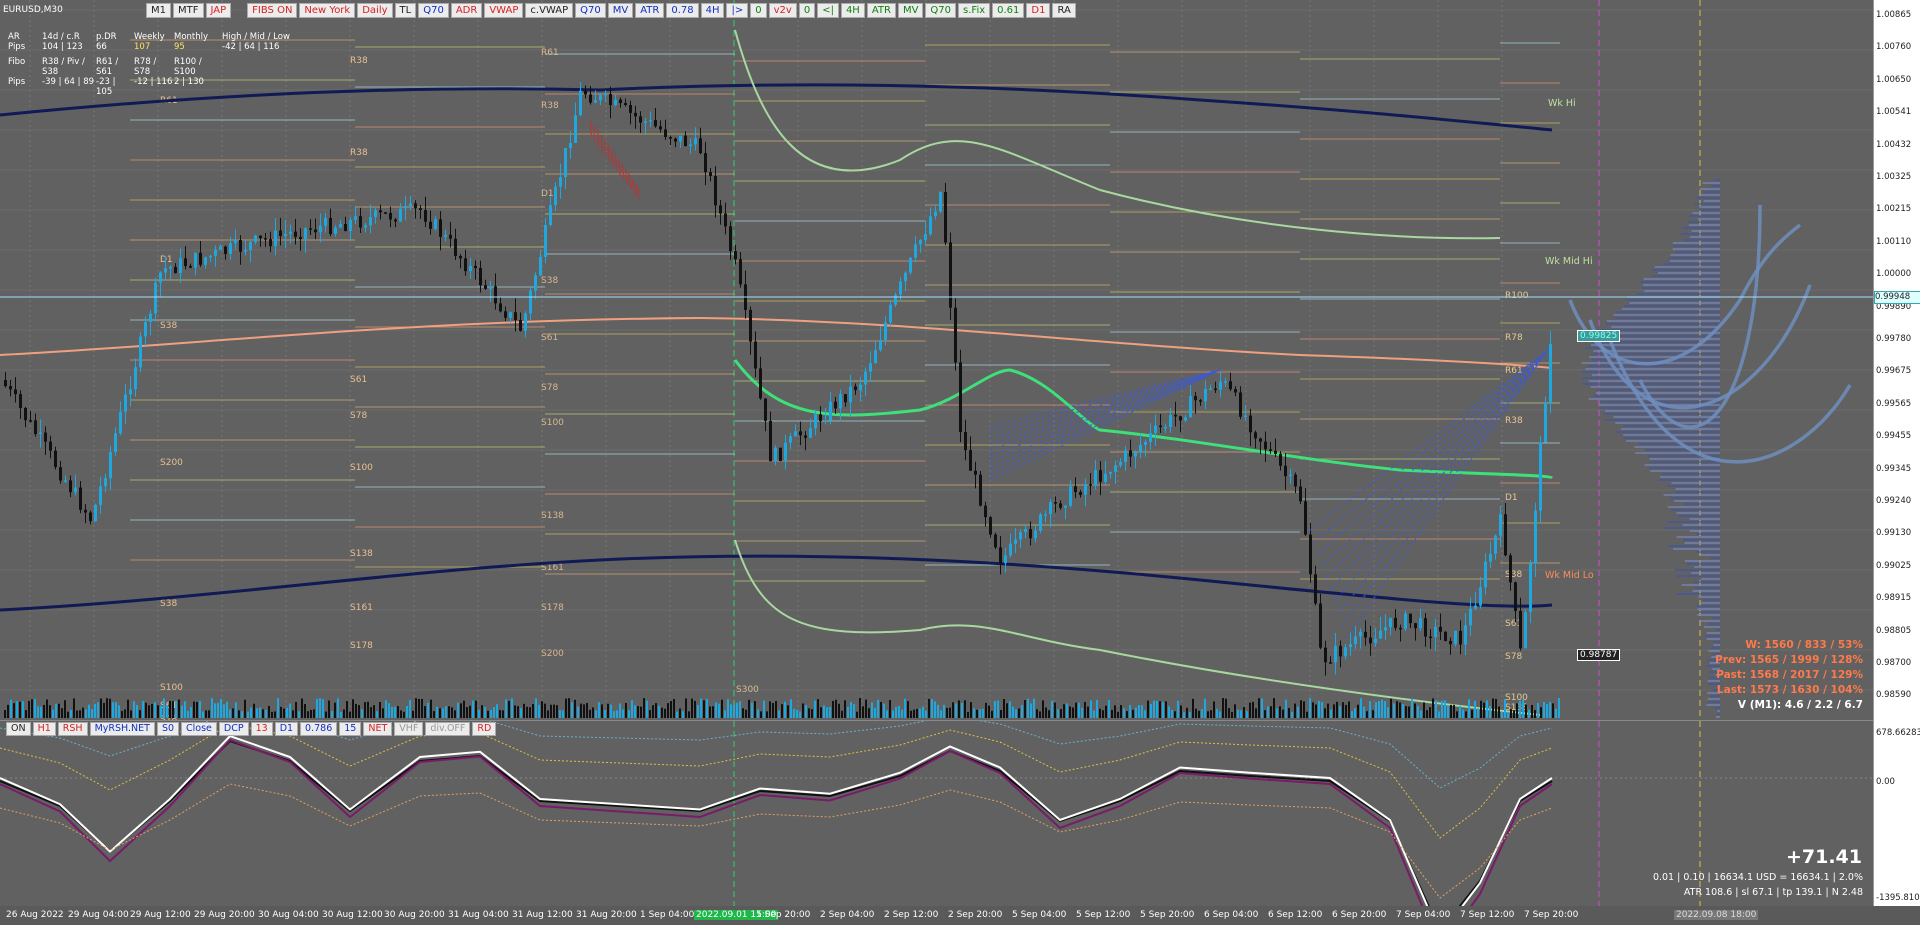 This screenshot has height=925, width=1920. What do you see at coordinates (319, 729) in the screenshot?
I see `indicator-button: 0.786` at bounding box center [319, 729].